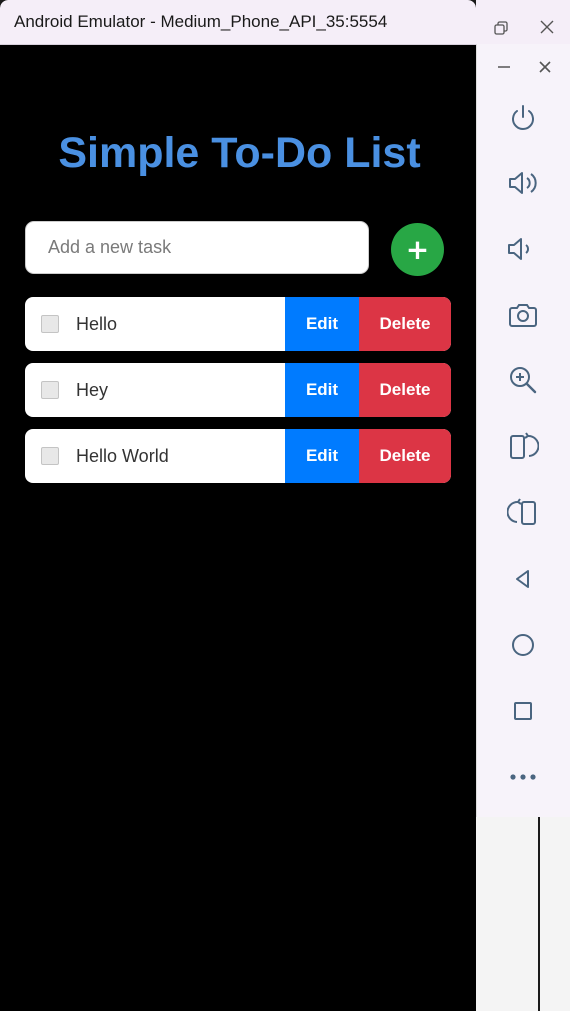 The height and width of the screenshot is (1011, 570). I want to click on task-row: Hello Edit Delete, so click(238, 324).